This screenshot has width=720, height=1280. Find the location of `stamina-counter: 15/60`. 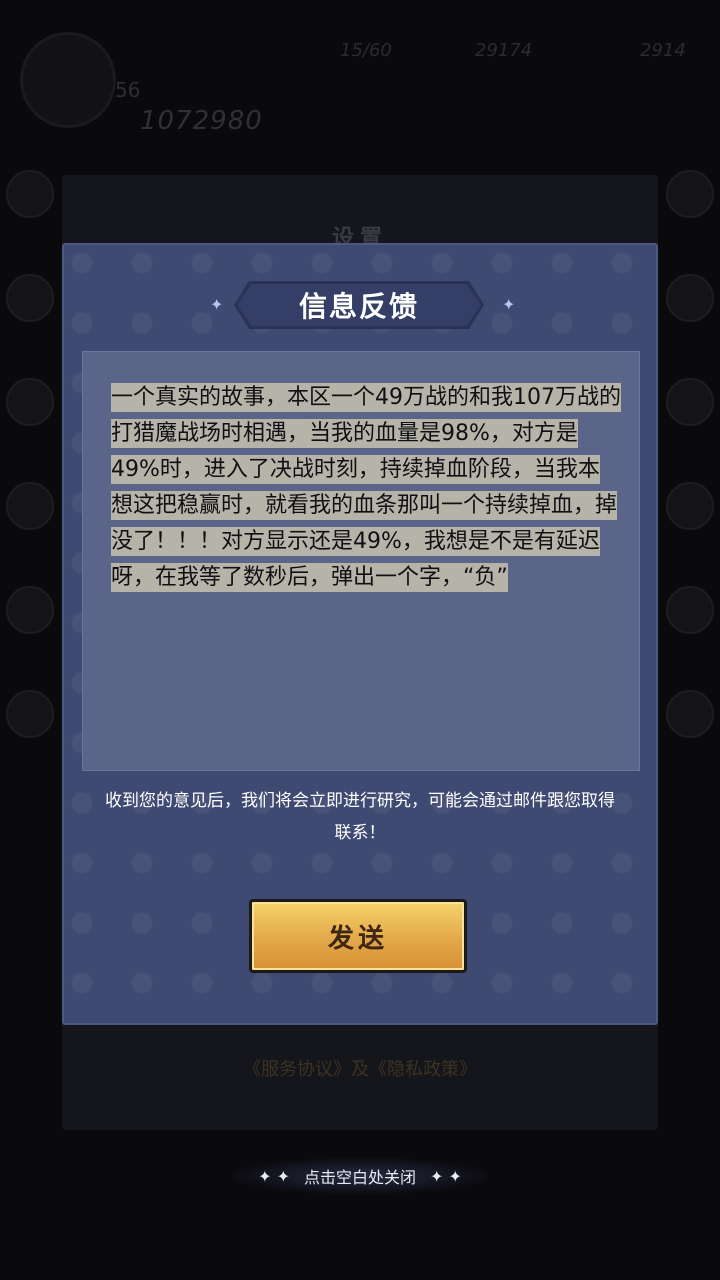

stamina-counter: 15/60 is located at coordinates (366, 50).